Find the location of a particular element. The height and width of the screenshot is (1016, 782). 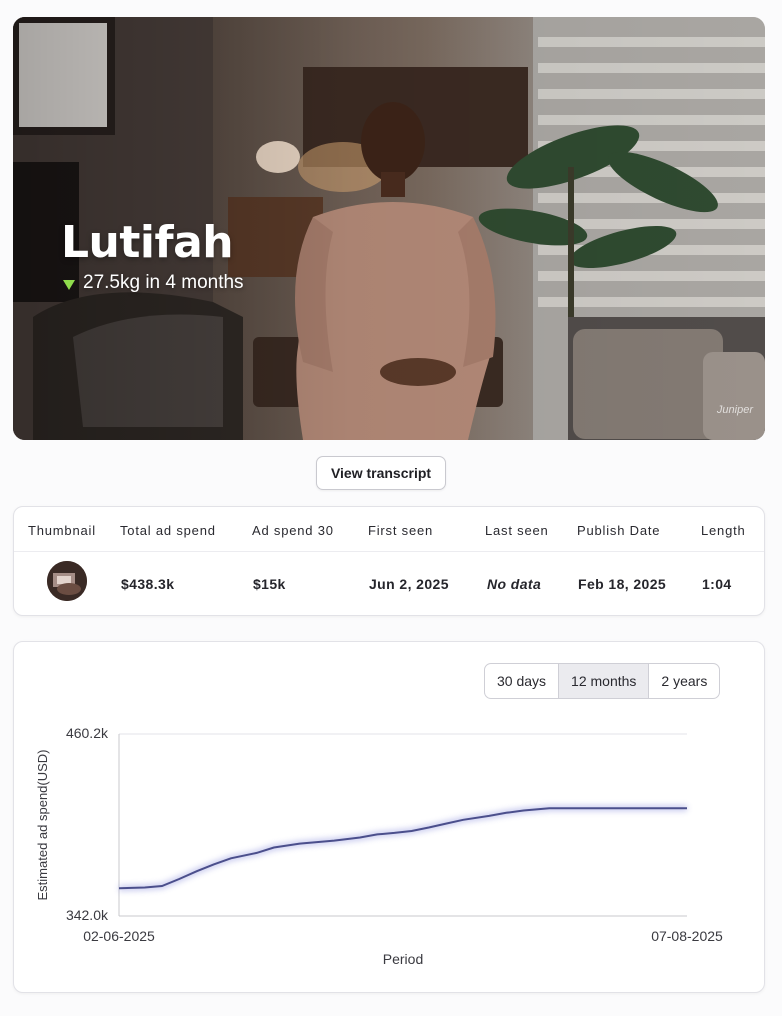

hero-subtitle-row: 27.5kg in 4 months is located at coordinates (153, 283).